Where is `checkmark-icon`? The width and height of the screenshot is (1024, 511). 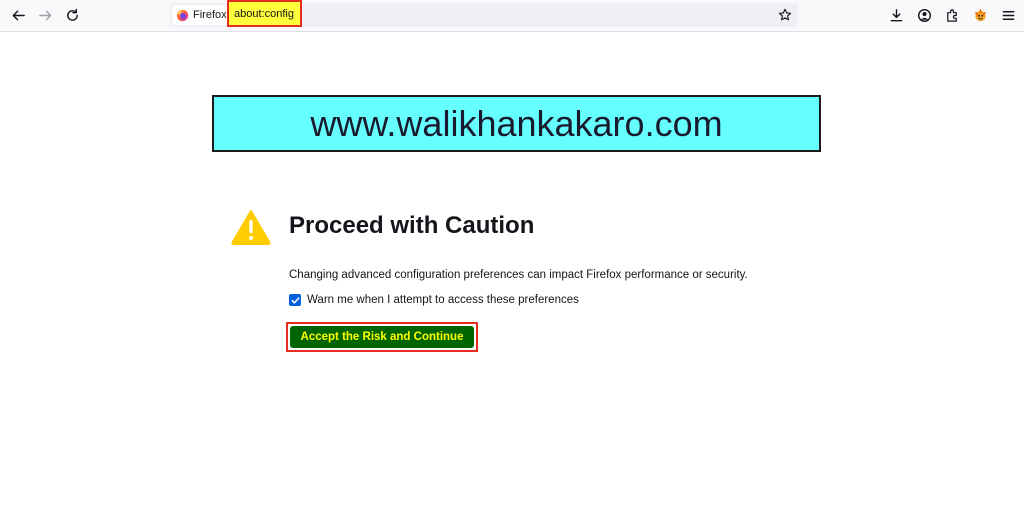 checkmark-icon is located at coordinates (295, 300).